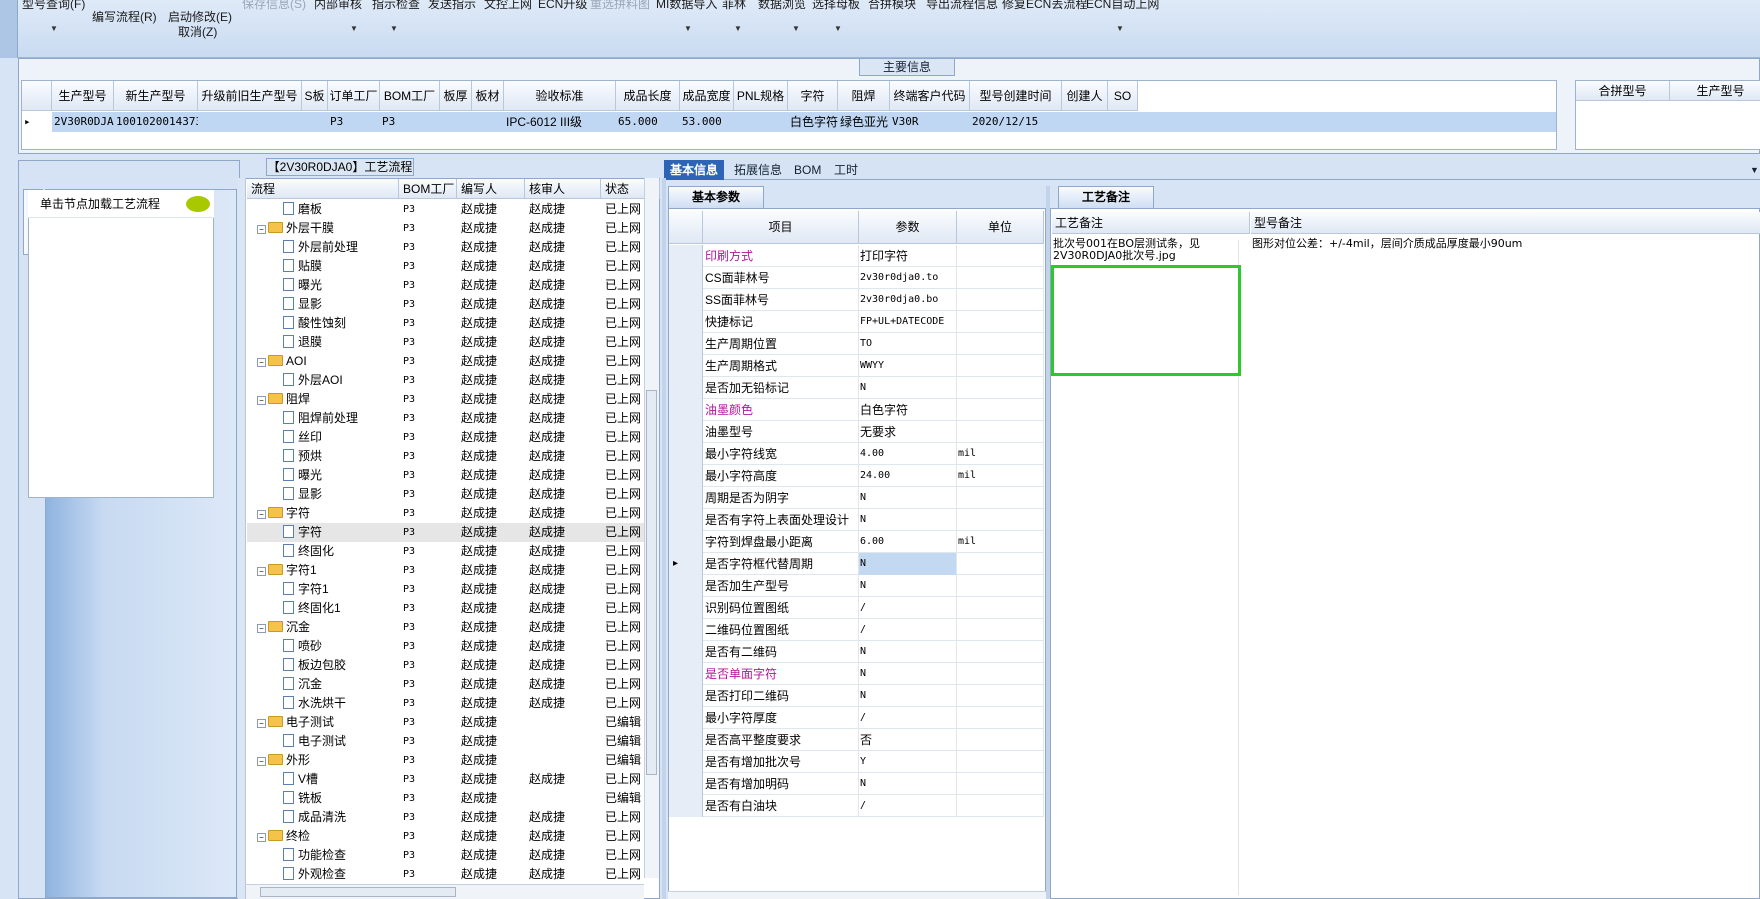 The width and height of the screenshot is (1760, 899). What do you see at coordinates (1502, 244) in the screenshot?
I see `model-note-text: 图形对位公差：+/-4mil，层间介质成品厚度最小90um` at bounding box center [1502, 244].